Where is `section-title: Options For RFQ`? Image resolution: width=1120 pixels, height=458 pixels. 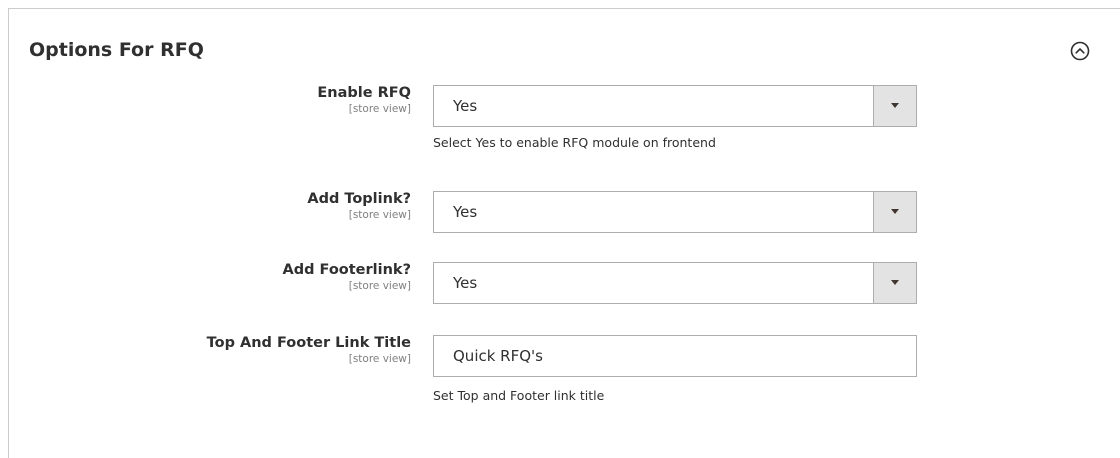 section-title: Options For RFQ is located at coordinates (116, 50).